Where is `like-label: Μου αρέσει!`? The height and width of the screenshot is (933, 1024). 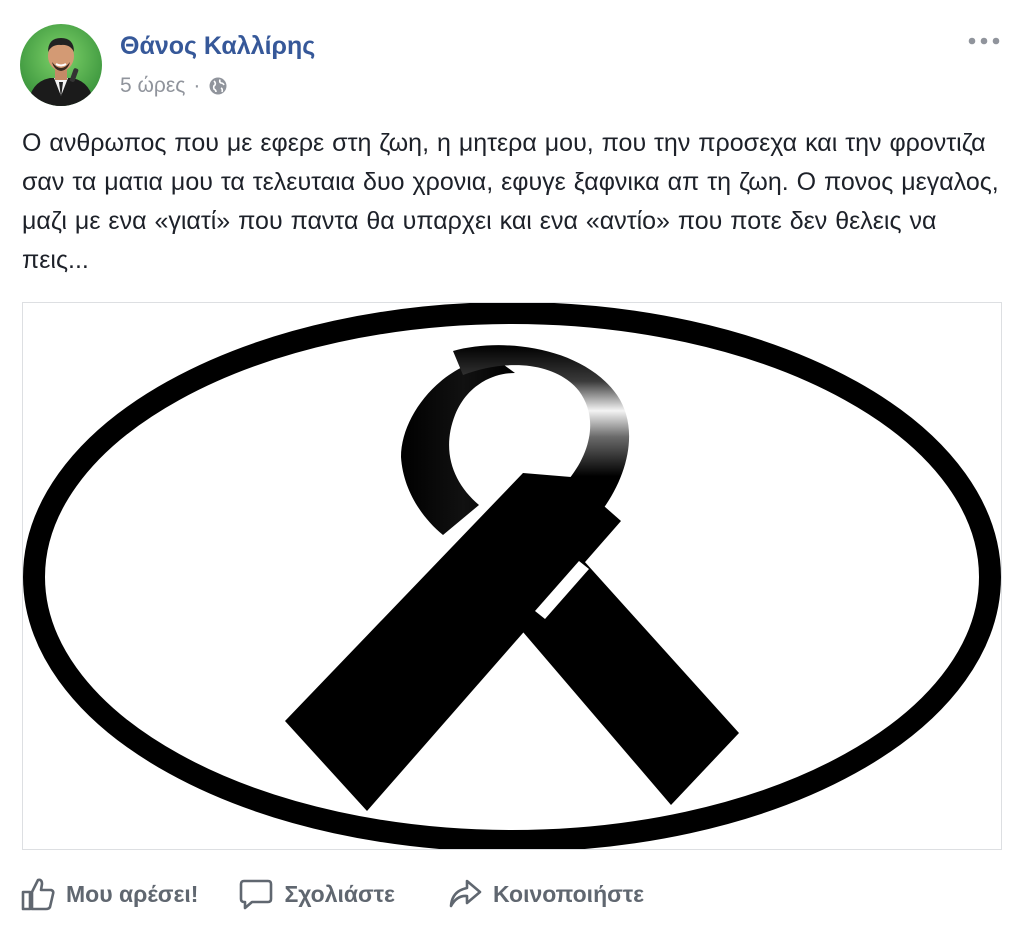
like-label: Μου αρέσει! is located at coordinates (132, 893).